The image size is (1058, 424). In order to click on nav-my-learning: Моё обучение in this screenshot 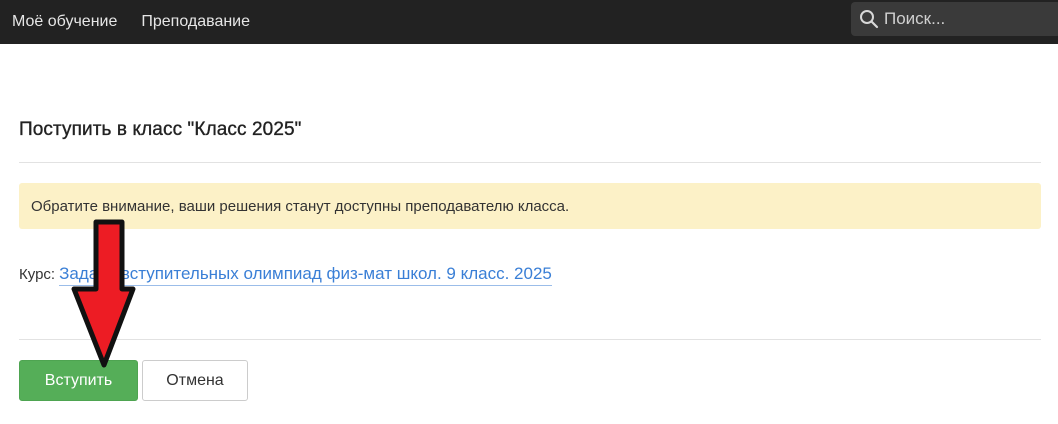, I will do `click(64, 22)`.